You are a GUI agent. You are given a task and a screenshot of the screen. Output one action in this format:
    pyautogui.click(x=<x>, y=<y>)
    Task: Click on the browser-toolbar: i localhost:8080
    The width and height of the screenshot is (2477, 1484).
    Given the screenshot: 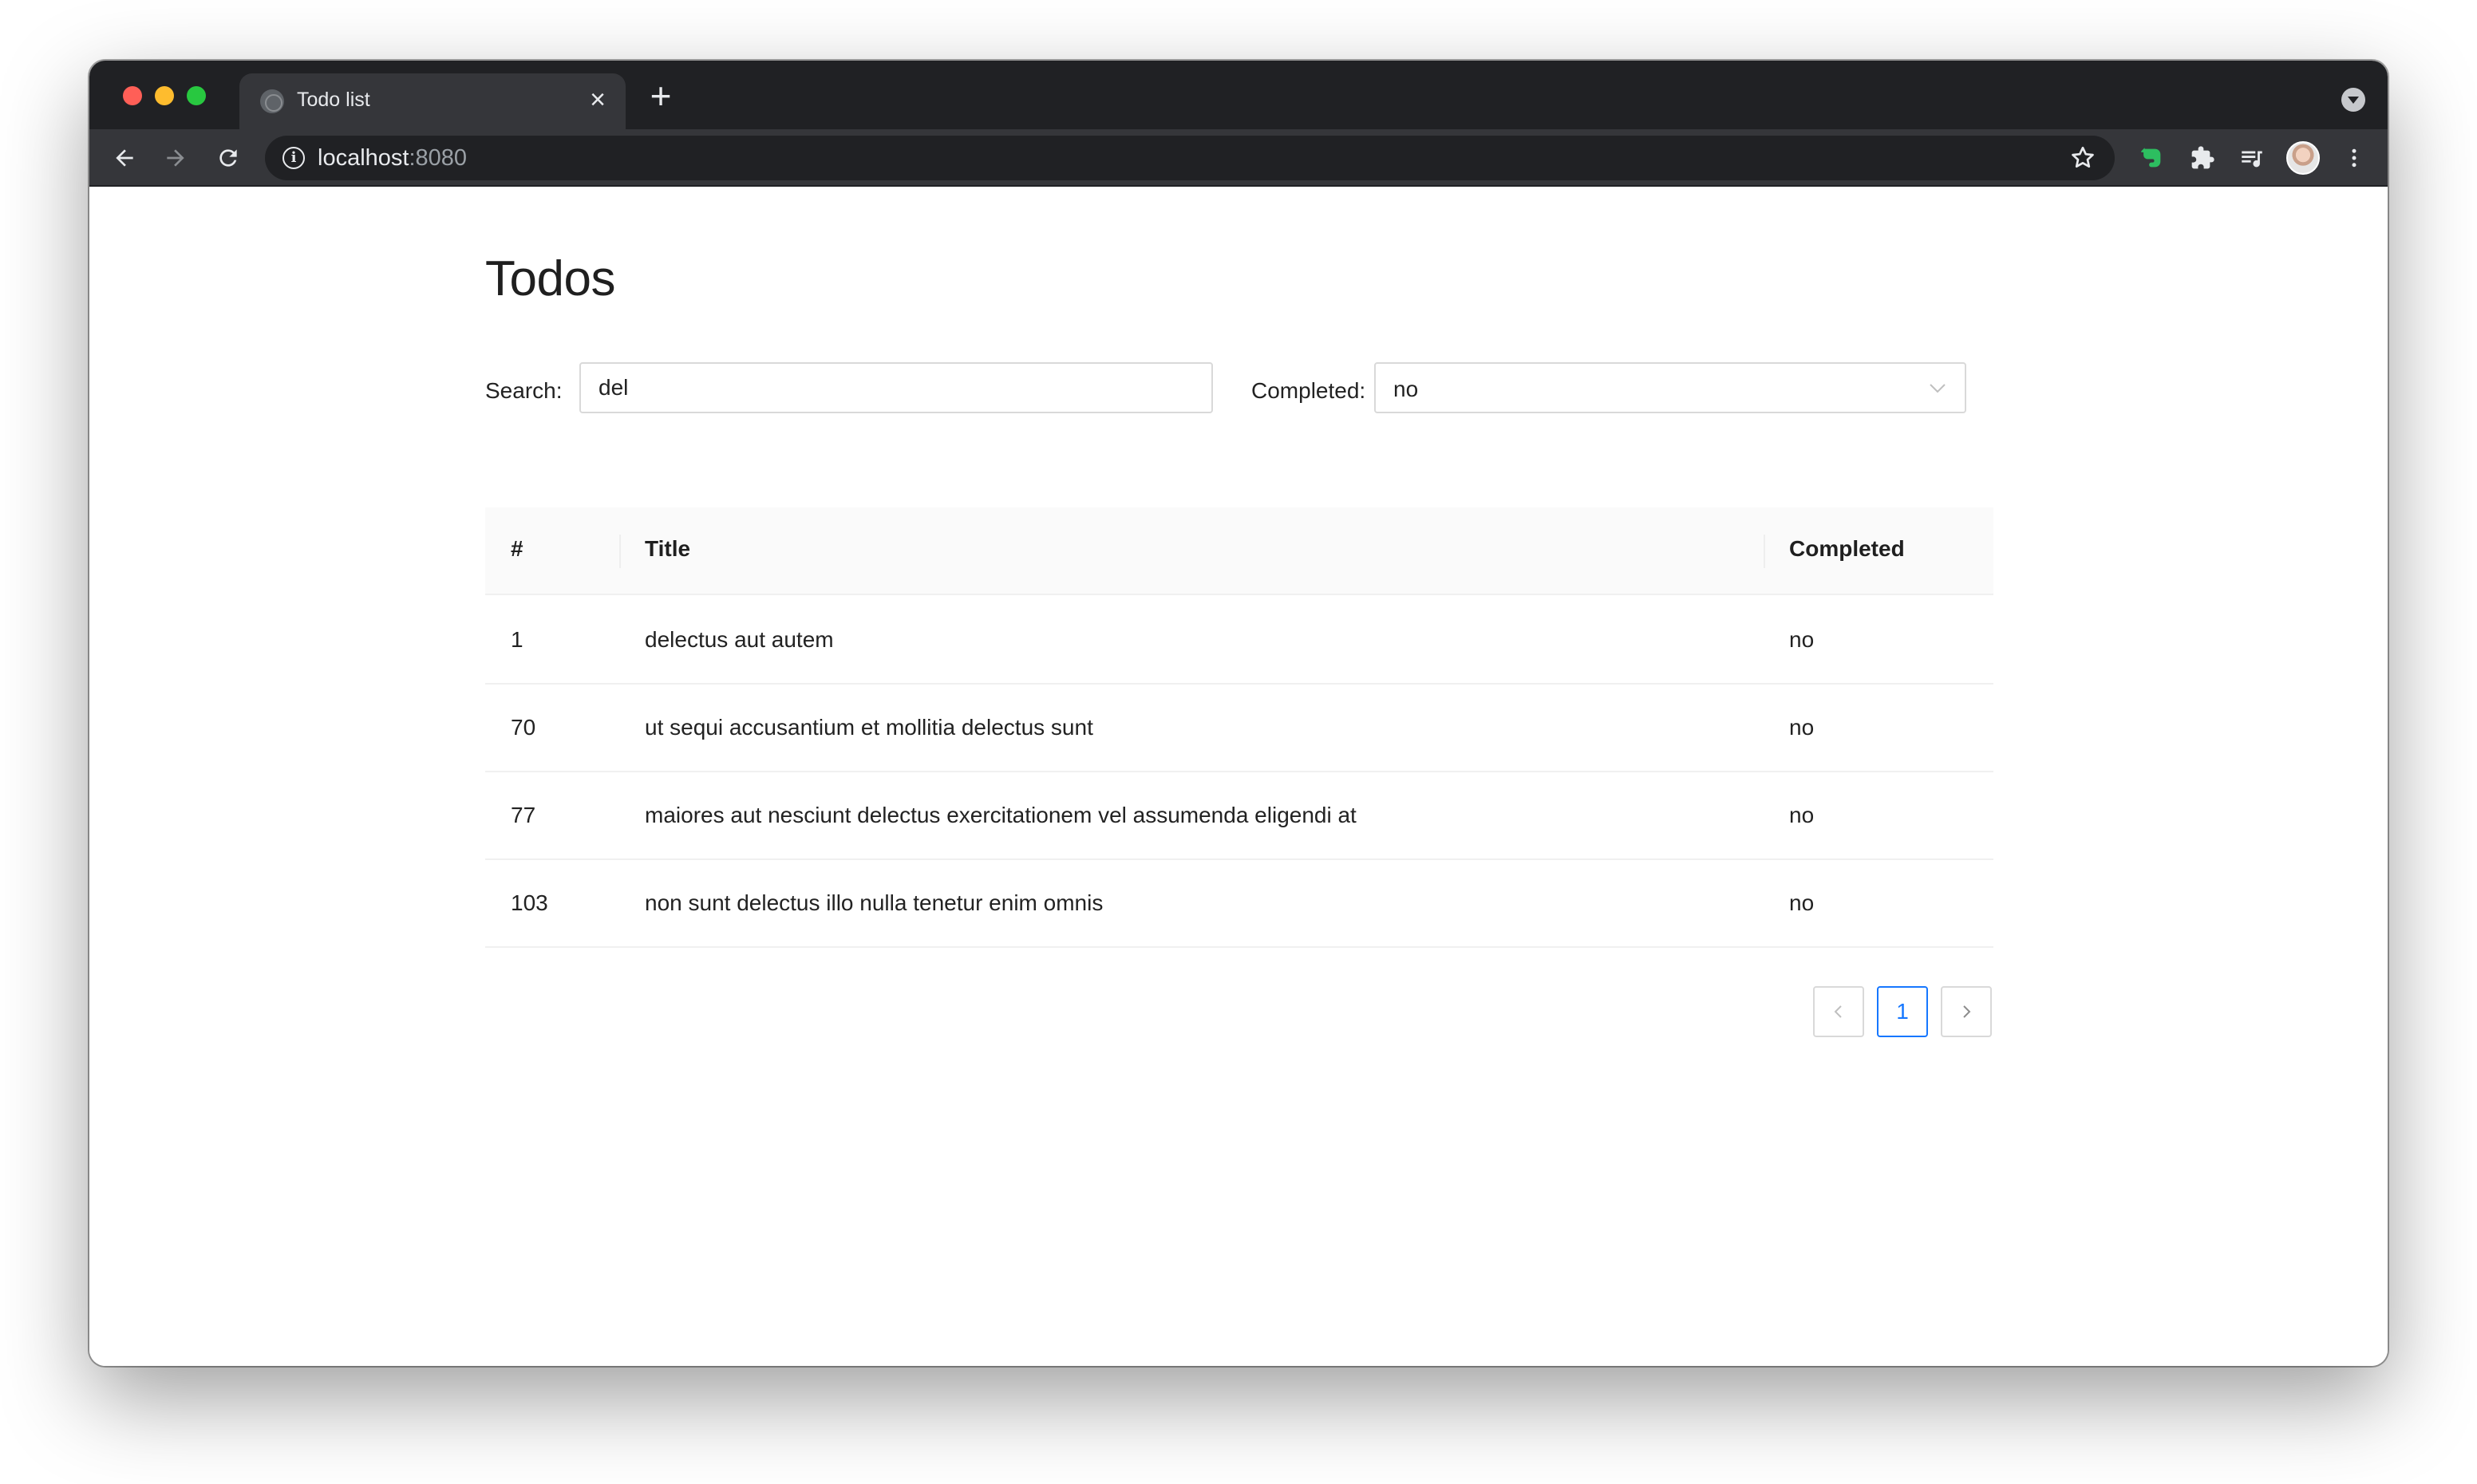 What is the action you would take?
    pyautogui.click(x=1238, y=158)
    